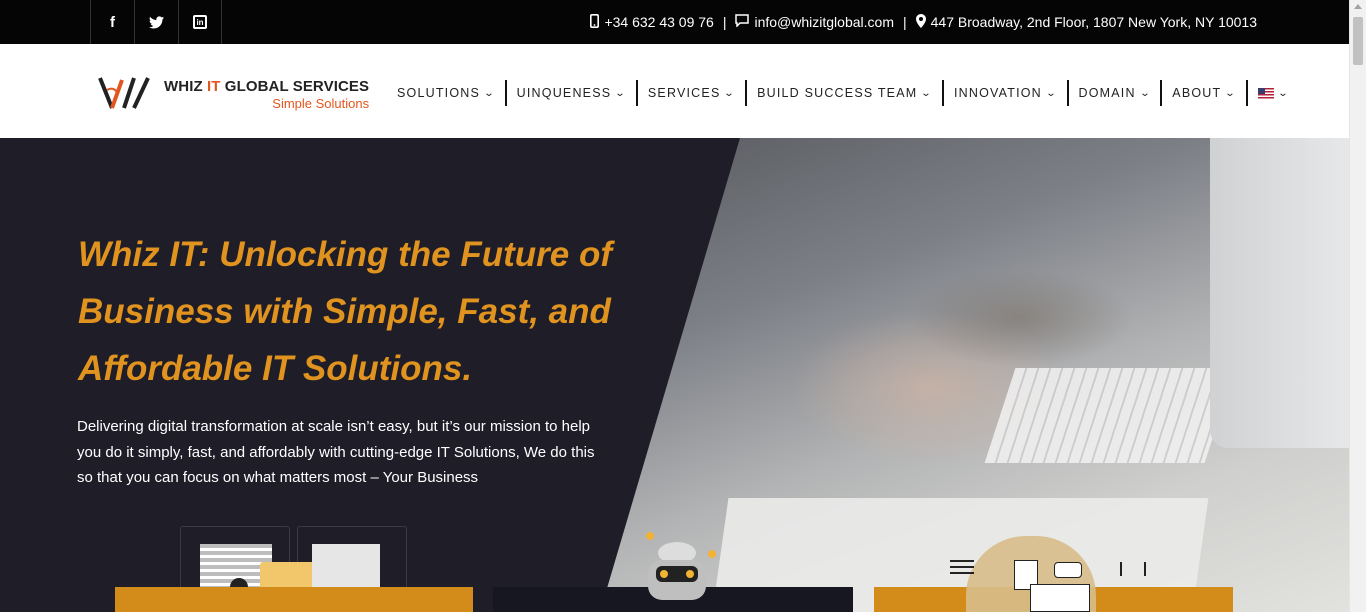 The width and height of the screenshot is (1366, 612). What do you see at coordinates (658, 22) in the screenshot?
I see `phone-number: +34 632 43 09 76` at bounding box center [658, 22].